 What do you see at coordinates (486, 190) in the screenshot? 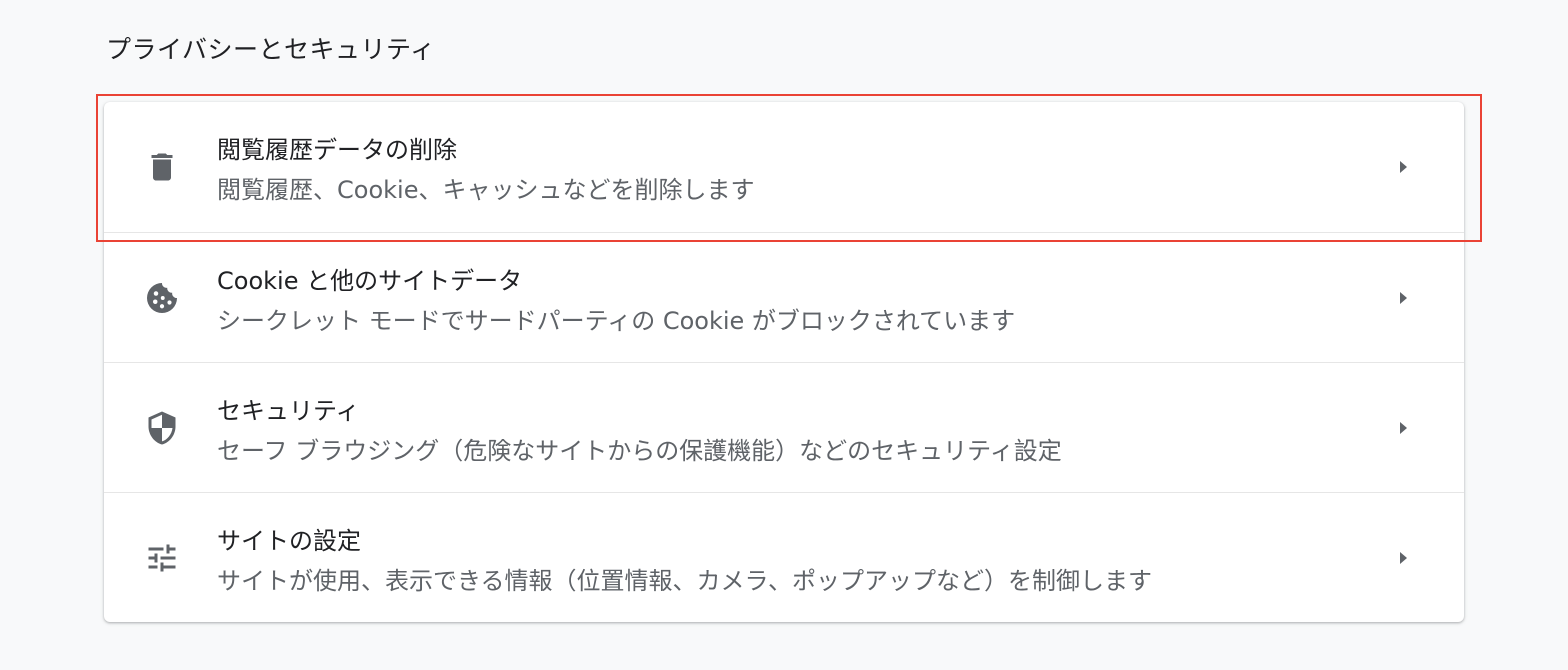
I see `row-subtitle: 閲覧履歴、Cookie、キャッシュなどを削除します` at bounding box center [486, 190].